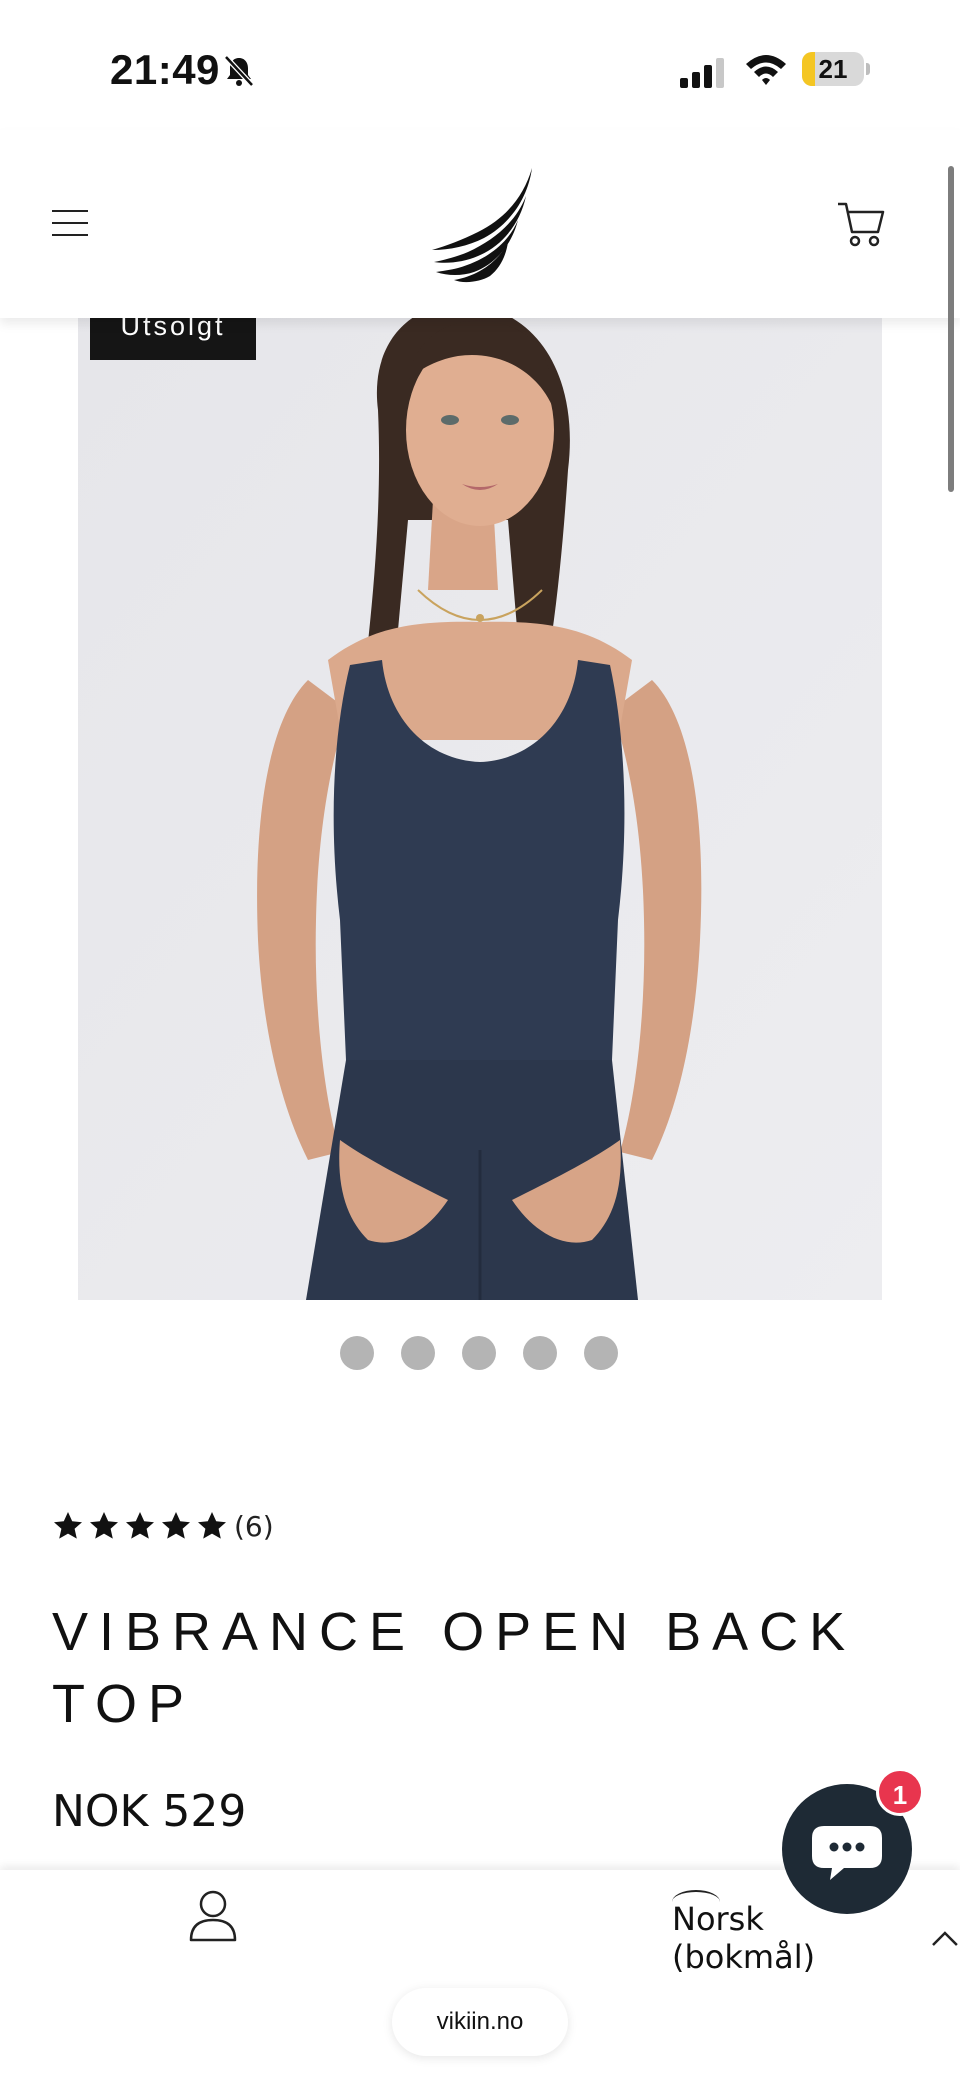 The width and height of the screenshot is (960, 2086). I want to click on chat-notification-badge: 1, so click(900, 1792).